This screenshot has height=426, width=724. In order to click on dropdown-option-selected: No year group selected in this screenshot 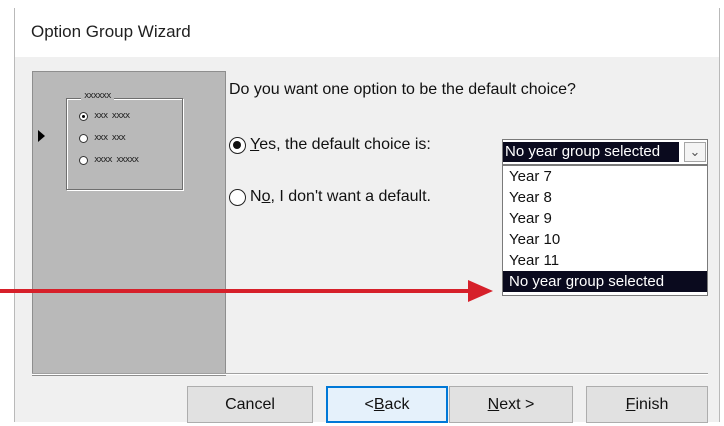, I will do `click(605, 281)`.